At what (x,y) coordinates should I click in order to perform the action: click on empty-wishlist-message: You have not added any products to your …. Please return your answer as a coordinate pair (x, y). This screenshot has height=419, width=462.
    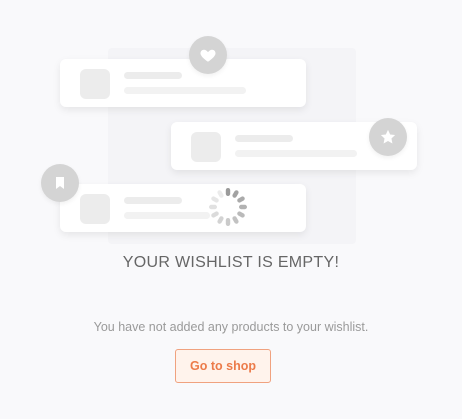
    Looking at the image, I should click on (231, 327).